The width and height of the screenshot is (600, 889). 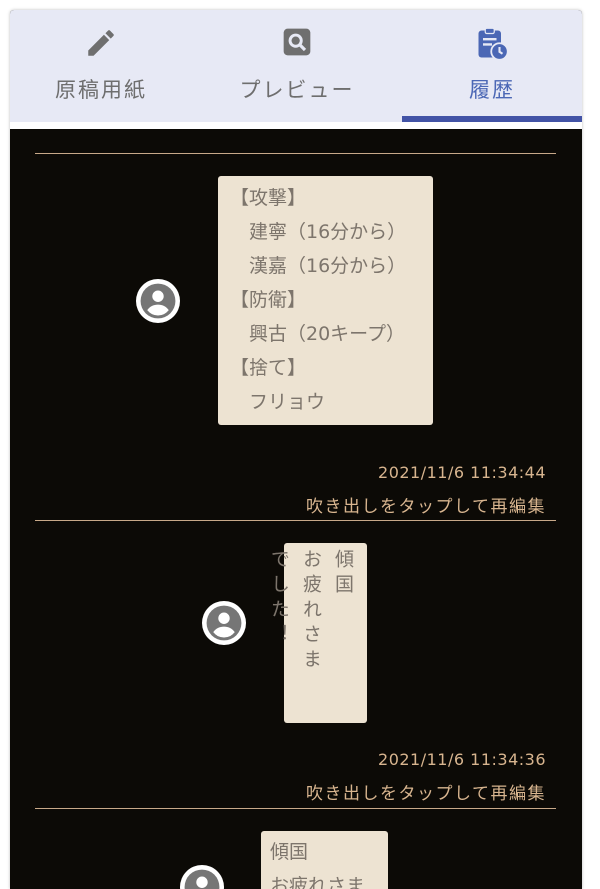 What do you see at coordinates (278, 402) in the screenshot?
I see `bubble-line: フリョウ` at bounding box center [278, 402].